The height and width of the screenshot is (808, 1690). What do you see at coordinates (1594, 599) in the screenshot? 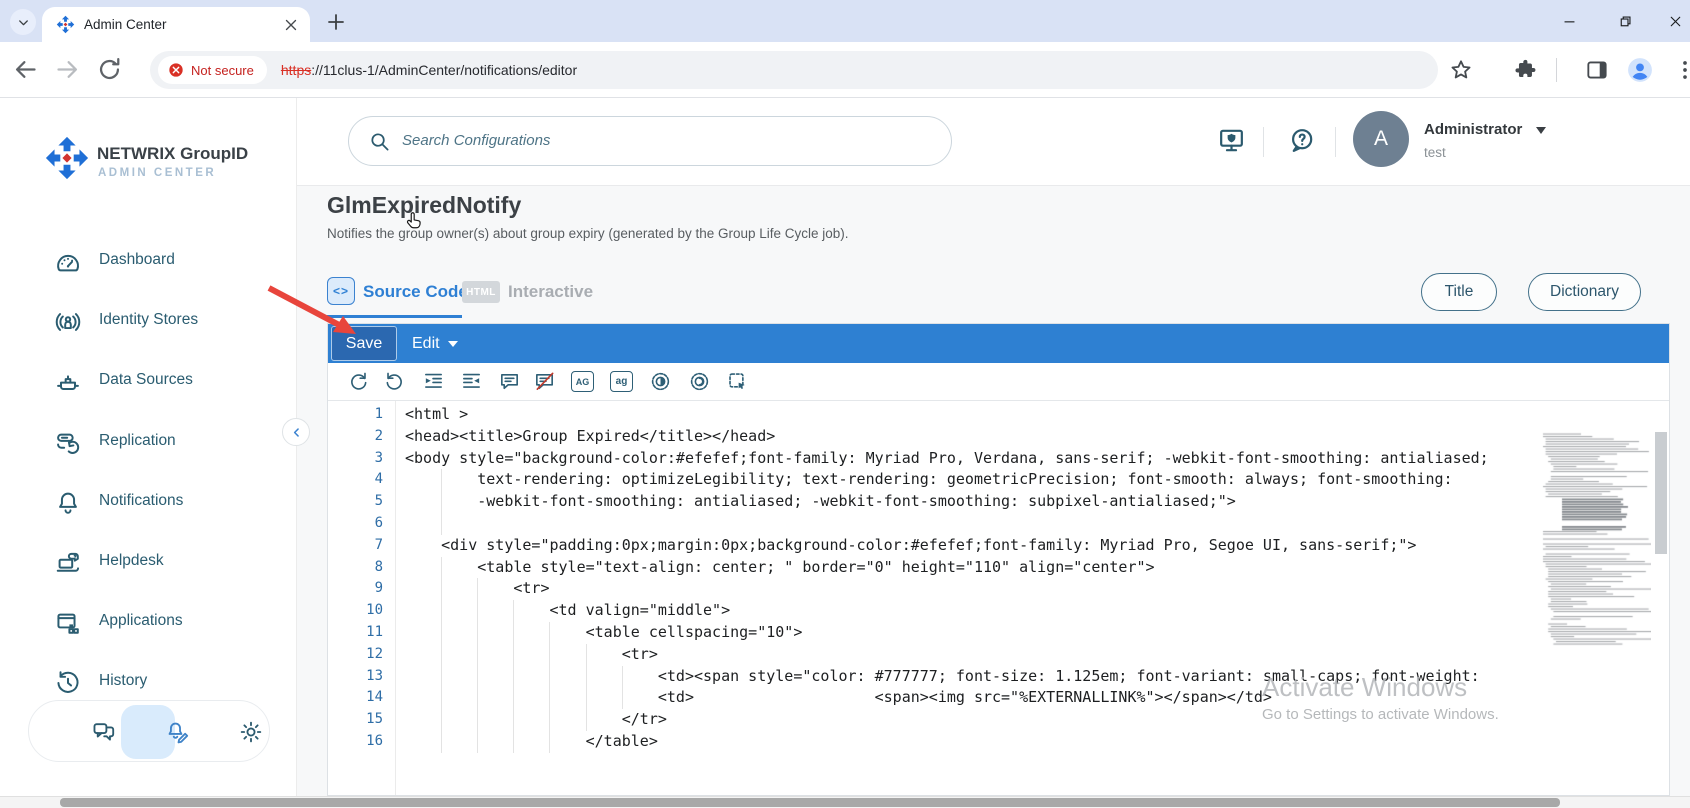
I see `minimap` at bounding box center [1594, 599].